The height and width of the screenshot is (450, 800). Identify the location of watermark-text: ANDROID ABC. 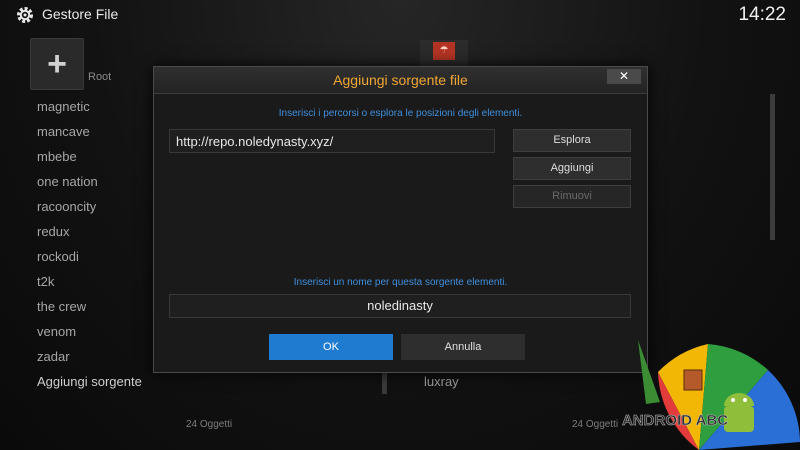
(675, 420).